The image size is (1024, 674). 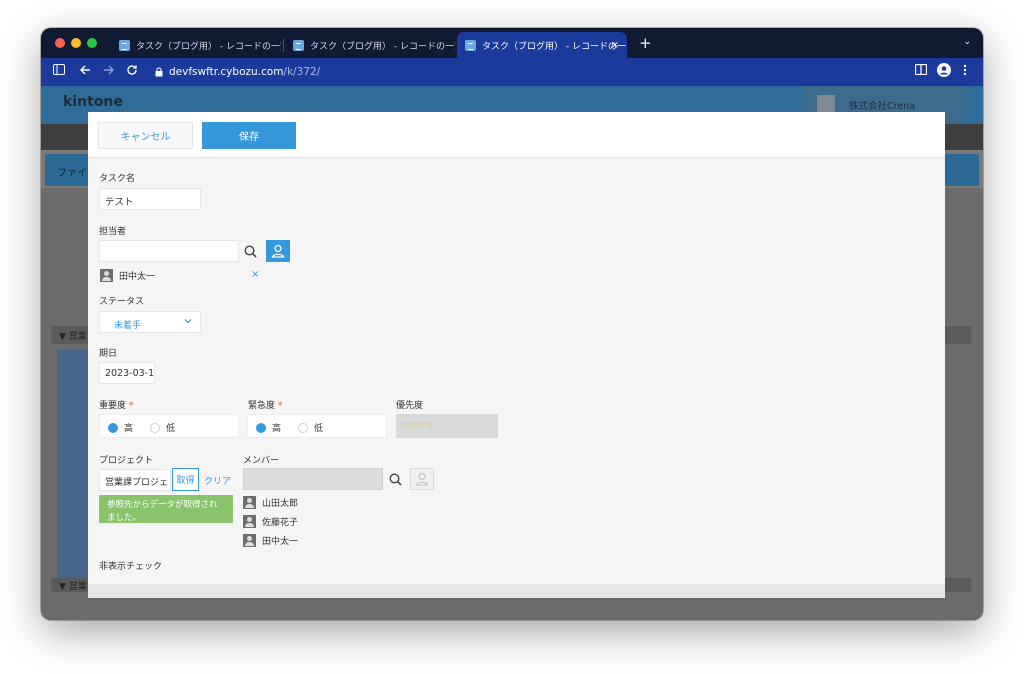 I want to click on due-date-input: 2023-03-16, so click(x=127, y=373).